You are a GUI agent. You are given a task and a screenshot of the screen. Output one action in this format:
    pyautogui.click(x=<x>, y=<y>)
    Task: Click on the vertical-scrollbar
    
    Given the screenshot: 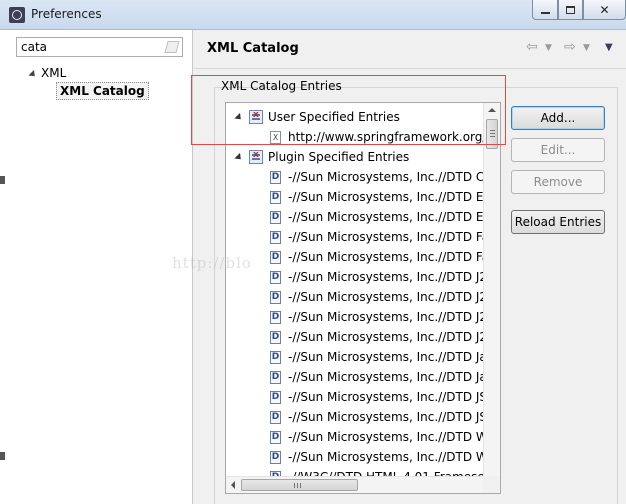 What is the action you would take?
    pyautogui.click(x=491, y=290)
    